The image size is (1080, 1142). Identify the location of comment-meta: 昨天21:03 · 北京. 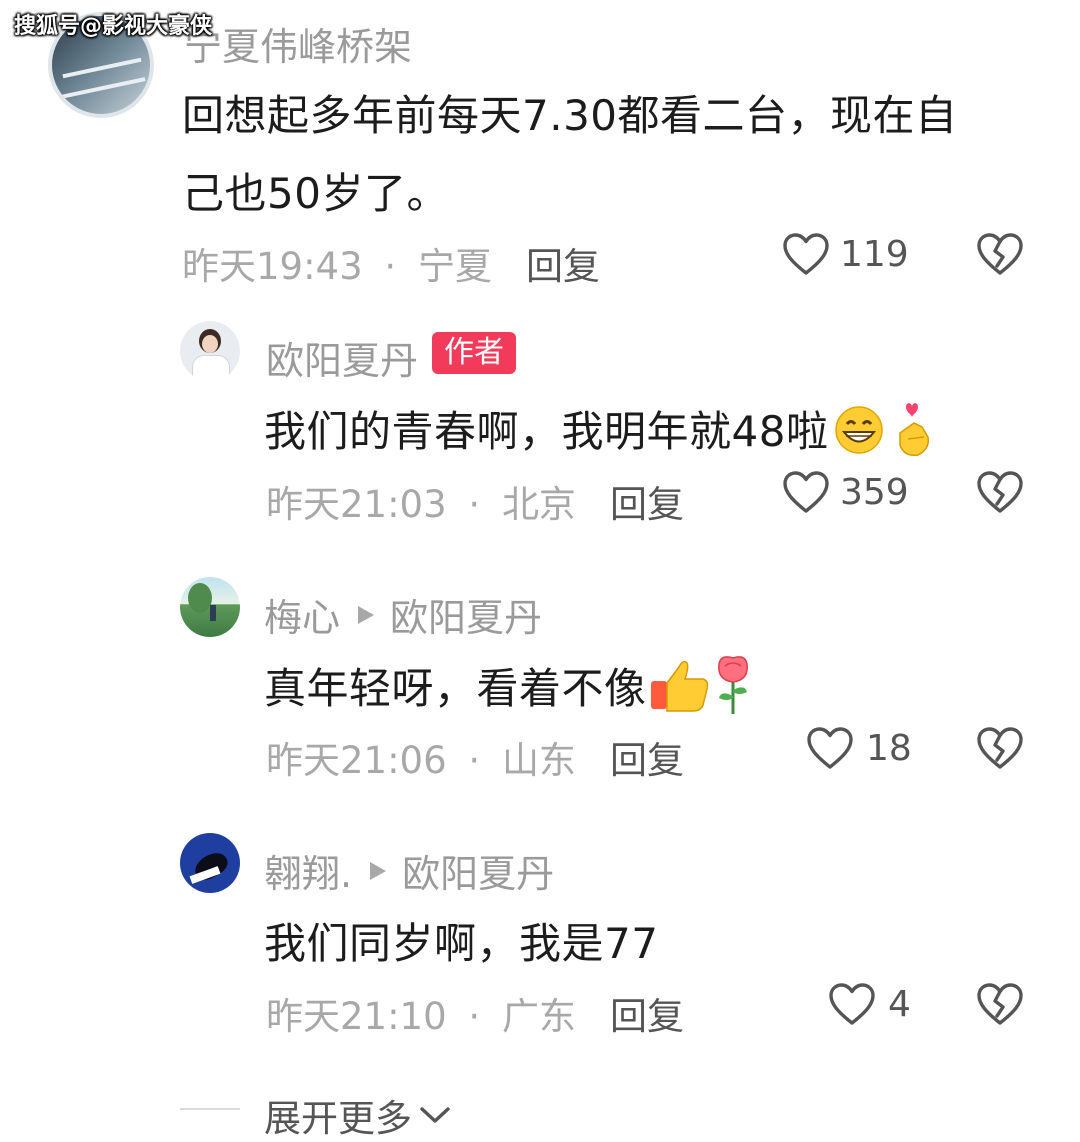
(421, 501).